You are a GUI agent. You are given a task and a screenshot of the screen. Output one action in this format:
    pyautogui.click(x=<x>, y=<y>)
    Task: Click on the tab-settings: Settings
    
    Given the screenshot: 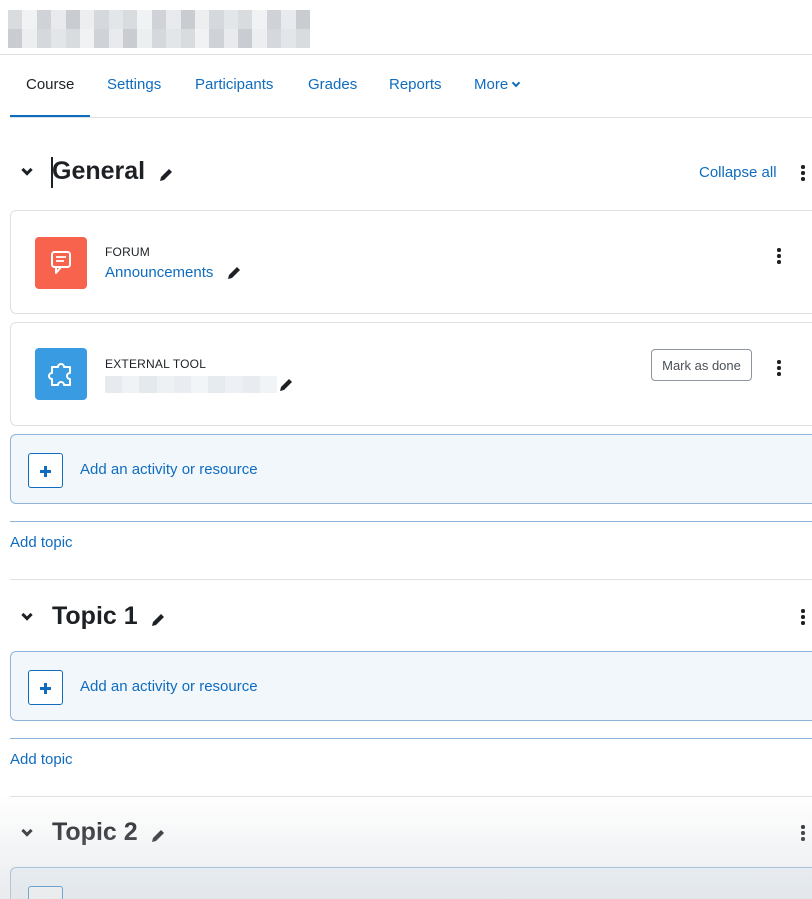 What is the action you would take?
    pyautogui.click(x=134, y=84)
    